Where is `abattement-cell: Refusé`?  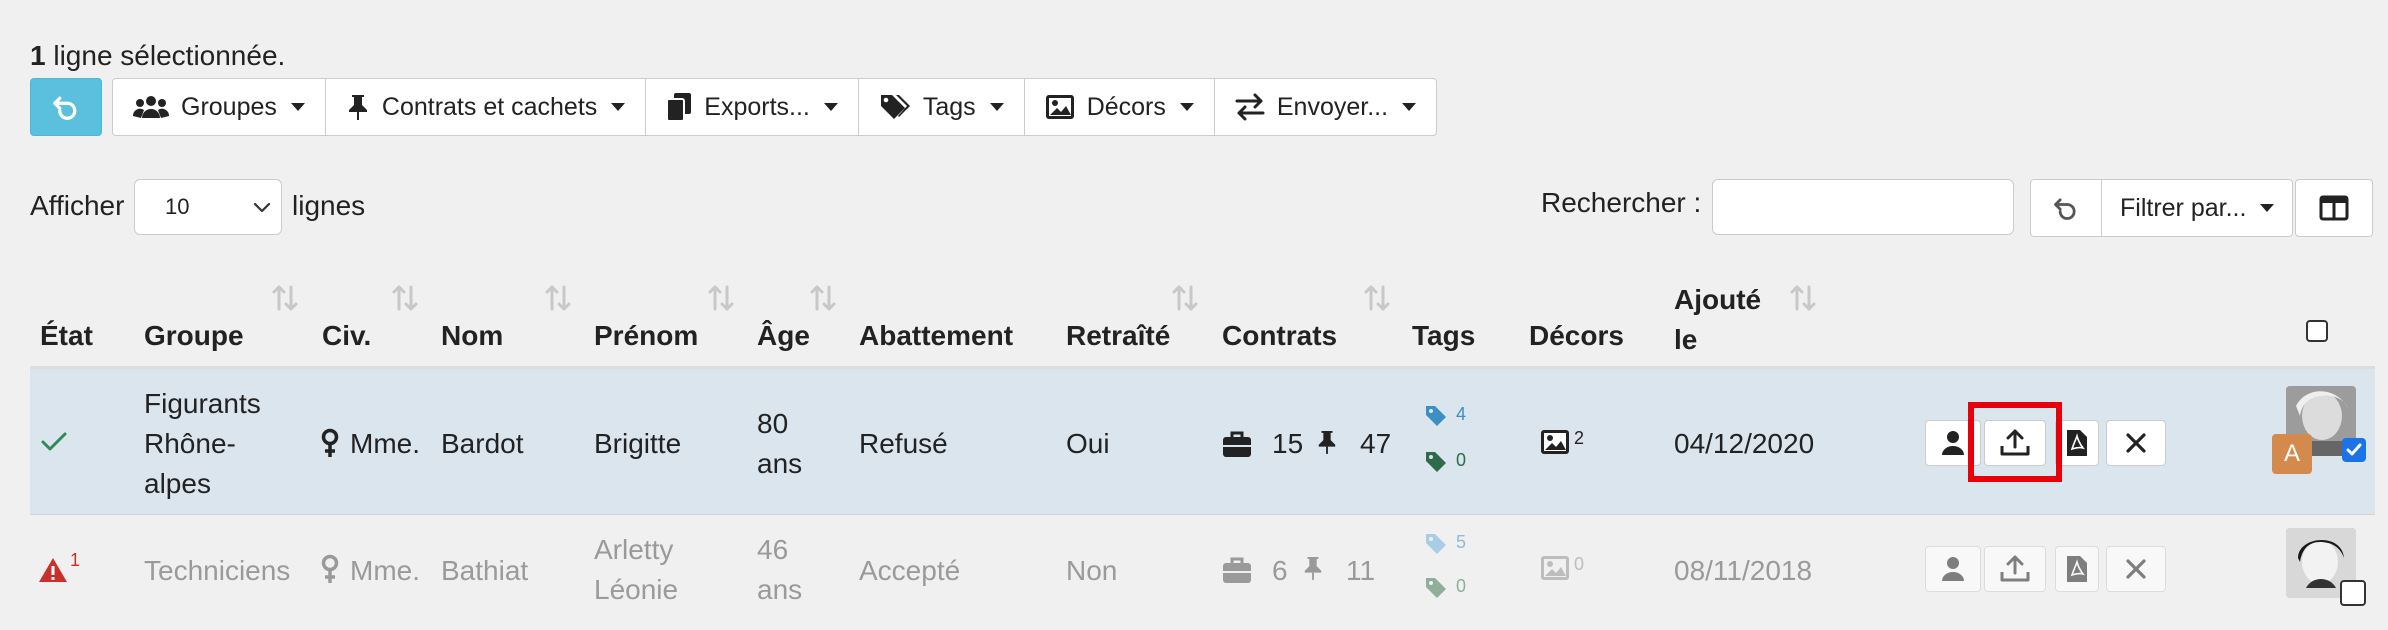
abattement-cell: Refusé is located at coordinates (903, 443).